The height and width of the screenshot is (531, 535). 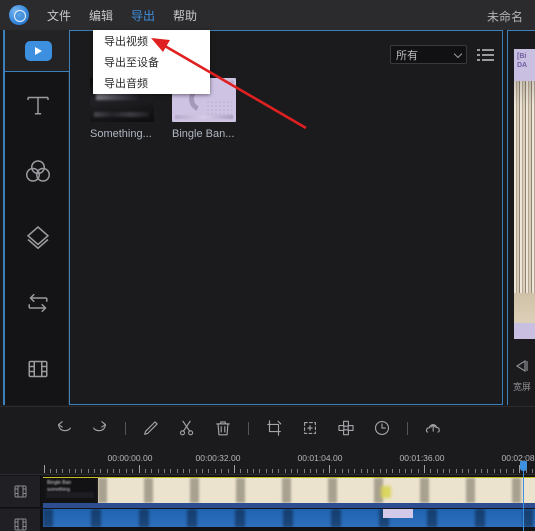 I want to click on stacked-diamond-icon, so click(x=38, y=238).